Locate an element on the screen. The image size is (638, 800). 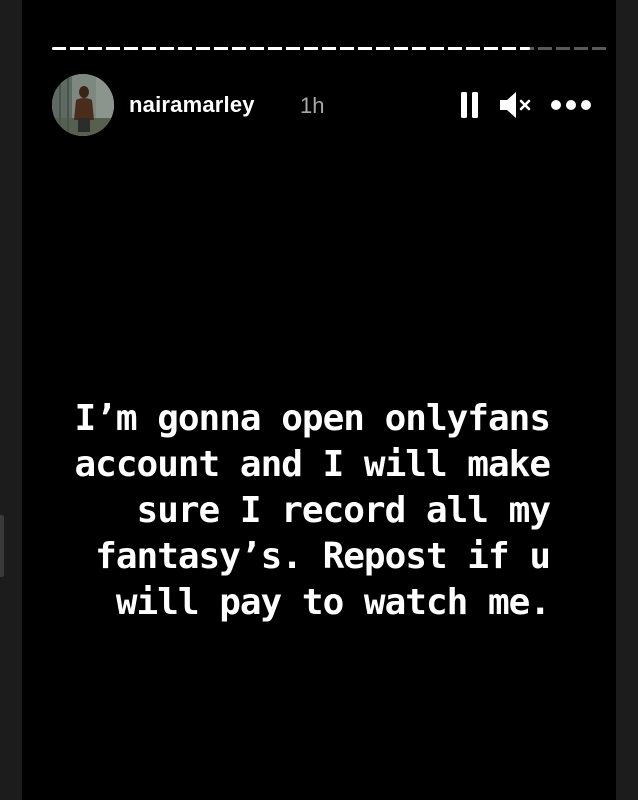
username: nairamarley is located at coordinates (192, 105).